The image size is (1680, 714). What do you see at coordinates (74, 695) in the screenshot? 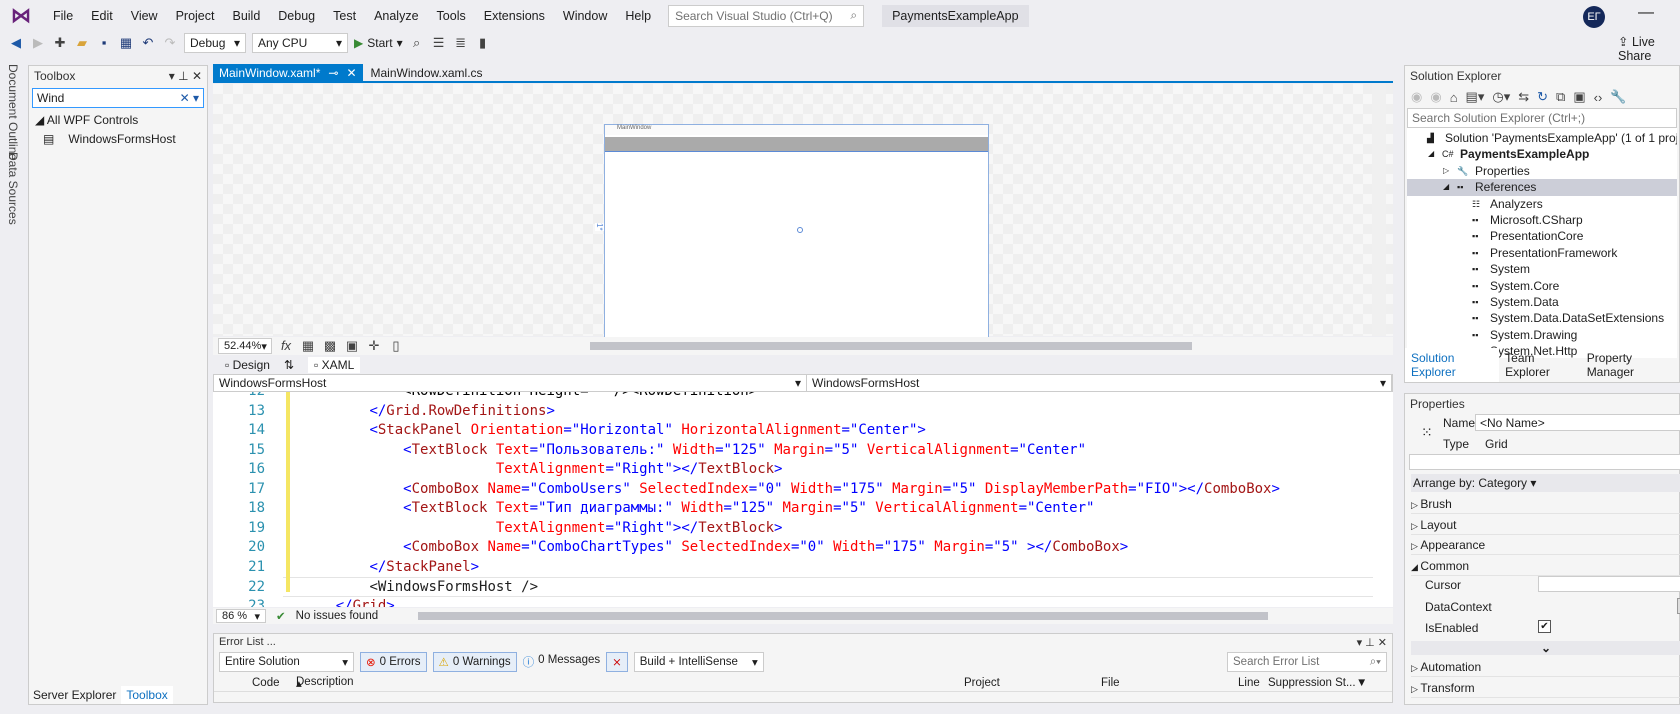
I see `server-explorer-tab: Server Explorer` at bounding box center [74, 695].